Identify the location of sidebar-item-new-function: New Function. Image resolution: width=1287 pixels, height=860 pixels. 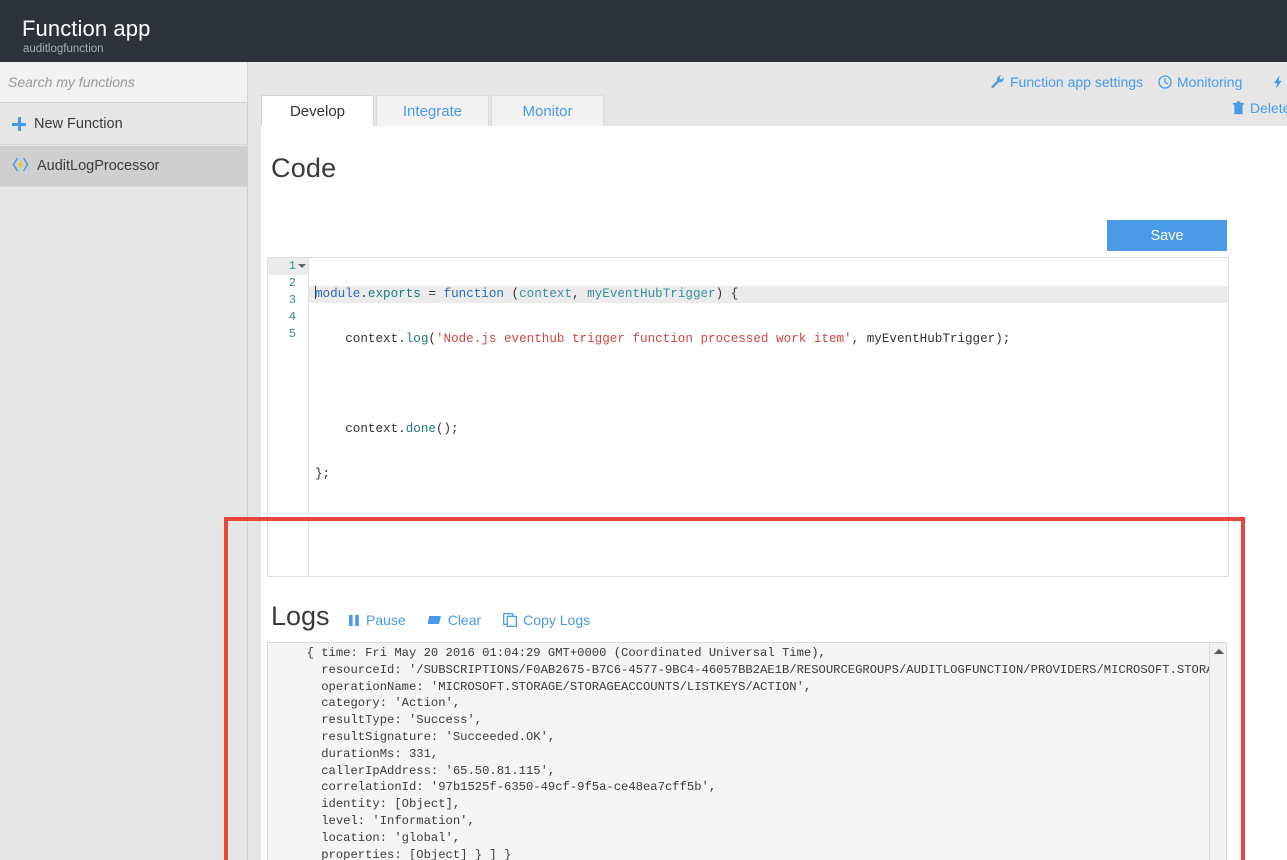
(123, 124).